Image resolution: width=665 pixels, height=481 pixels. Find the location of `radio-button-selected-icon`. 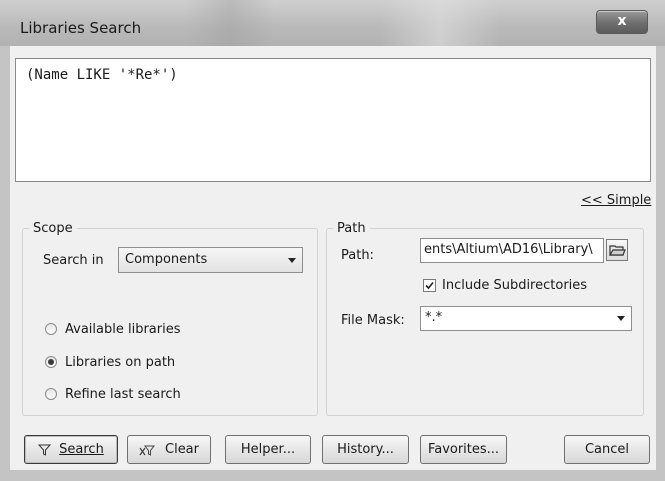

radio-button-selected-icon is located at coordinates (51, 362).